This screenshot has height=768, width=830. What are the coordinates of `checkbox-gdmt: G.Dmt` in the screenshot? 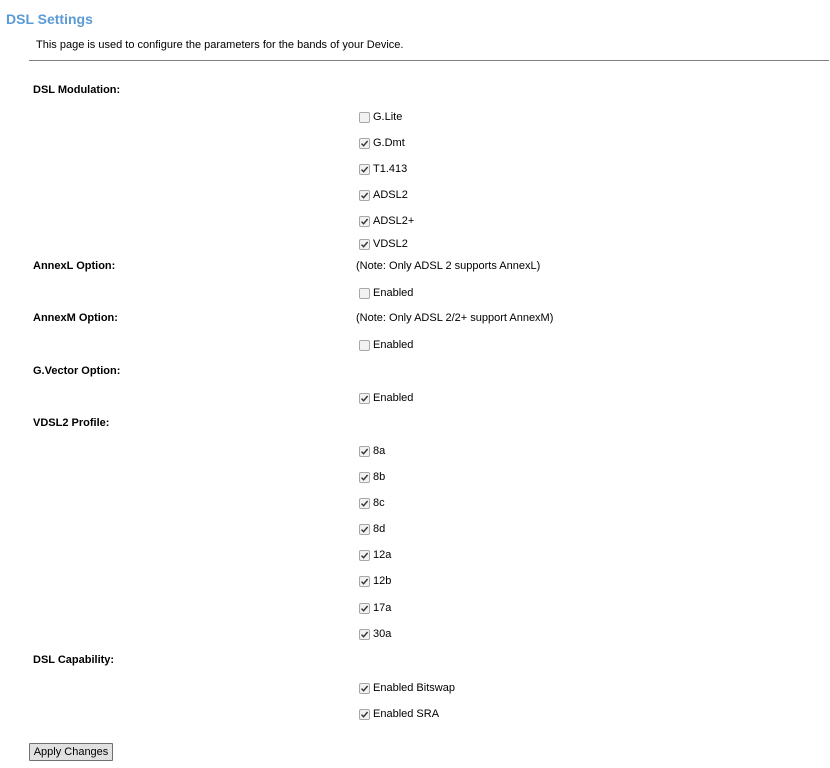 It's located at (382, 143).